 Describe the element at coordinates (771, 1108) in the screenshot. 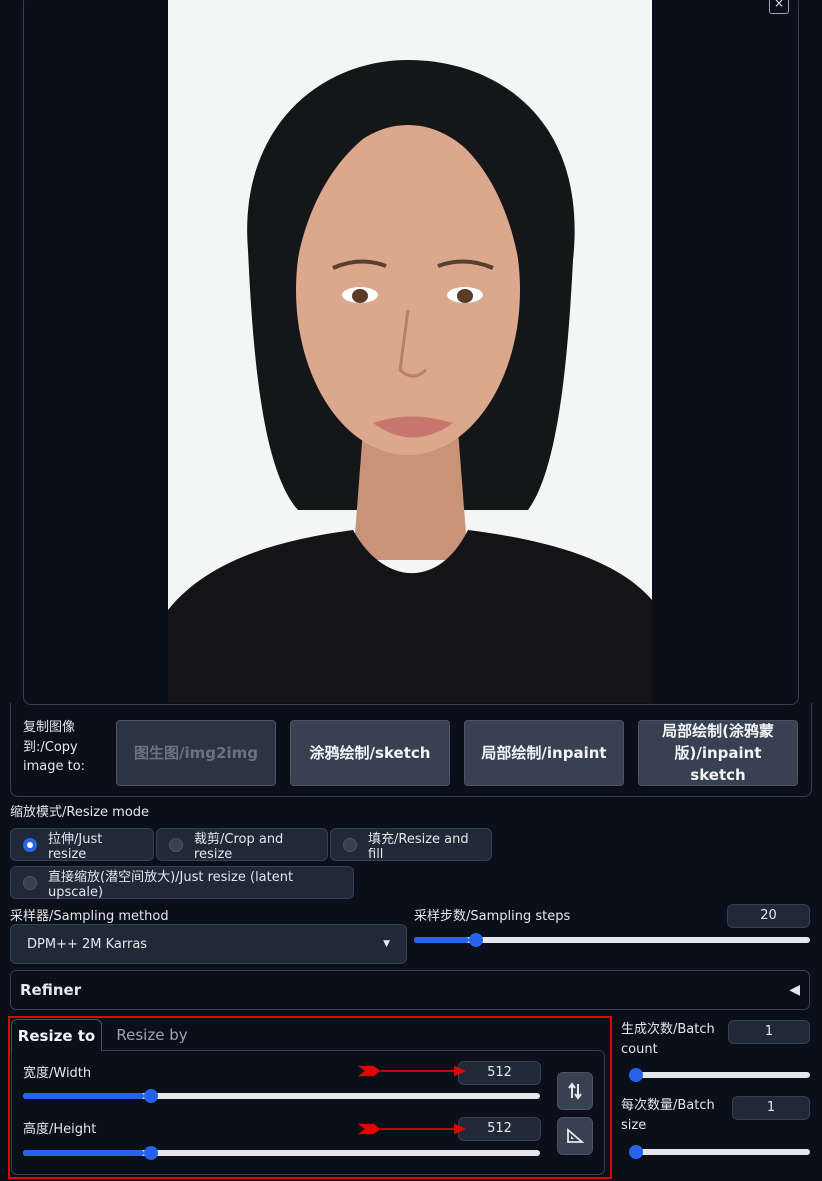

I see `batch-size-input: 1` at that location.